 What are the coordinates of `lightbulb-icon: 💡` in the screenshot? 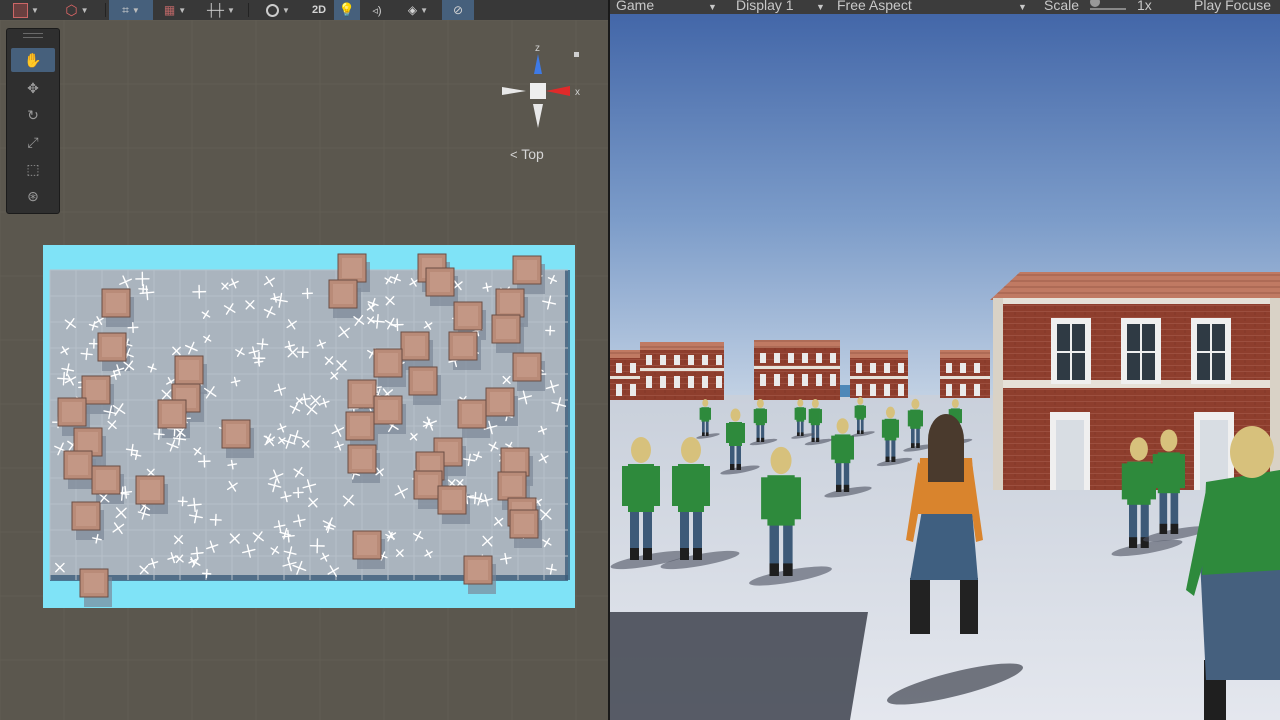 It's located at (347, 9).